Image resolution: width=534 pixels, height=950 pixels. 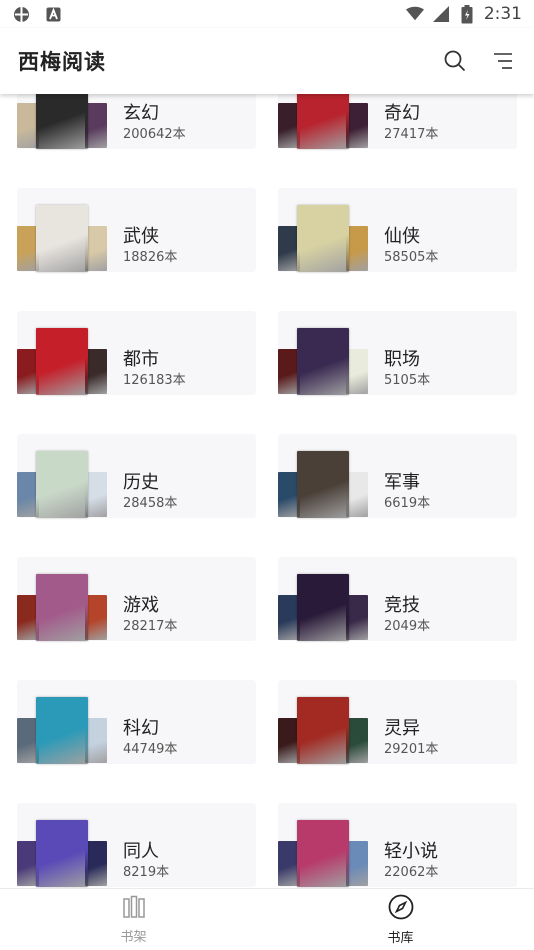 I want to click on category-name: 轻小说, so click(x=411, y=851).